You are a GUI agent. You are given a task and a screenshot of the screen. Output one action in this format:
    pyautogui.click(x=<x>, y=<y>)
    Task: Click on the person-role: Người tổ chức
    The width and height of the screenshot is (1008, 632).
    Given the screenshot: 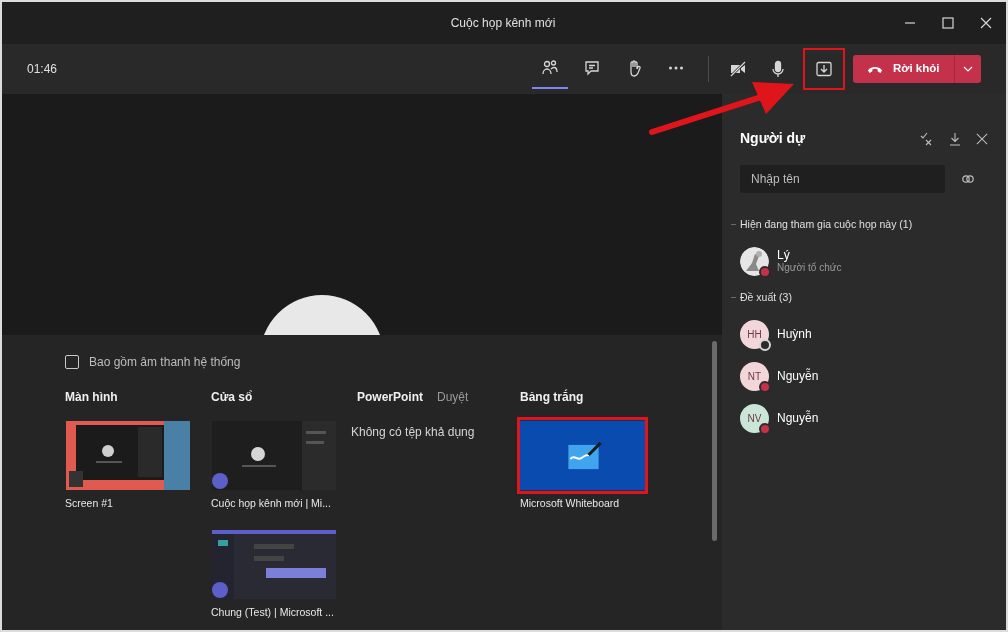 What is the action you would take?
    pyautogui.click(x=809, y=268)
    